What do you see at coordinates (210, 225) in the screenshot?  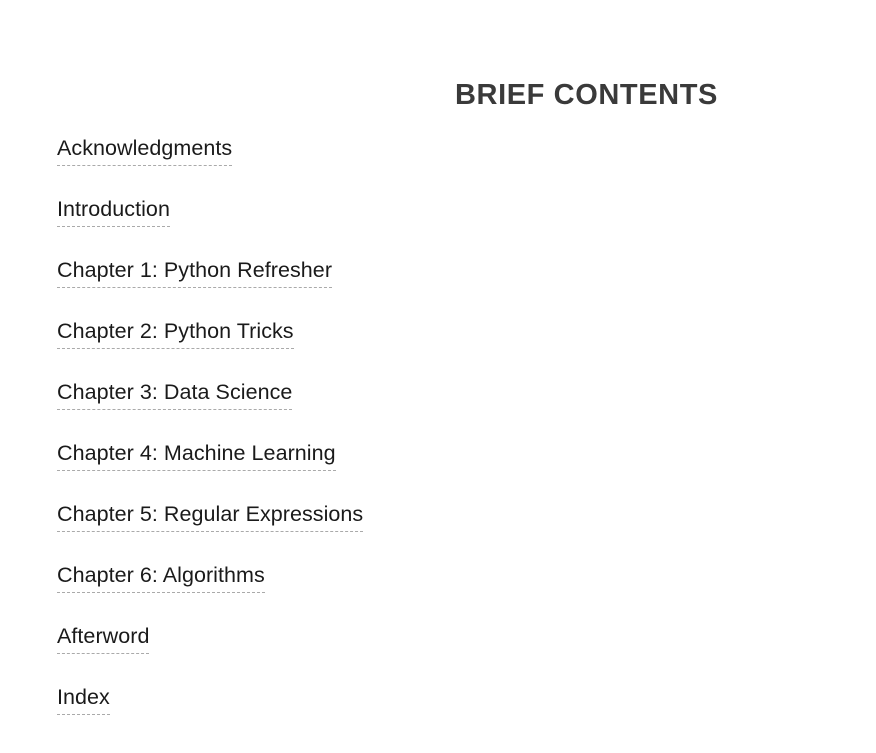 I see `list-item: Introduction` at bounding box center [210, 225].